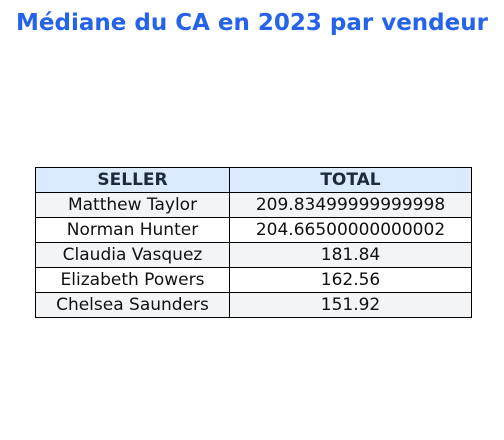 The height and width of the screenshot is (440, 504). What do you see at coordinates (132, 280) in the screenshot?
I see `seller-cell: Elizabeth Powers` at bounding box center [132, 280].